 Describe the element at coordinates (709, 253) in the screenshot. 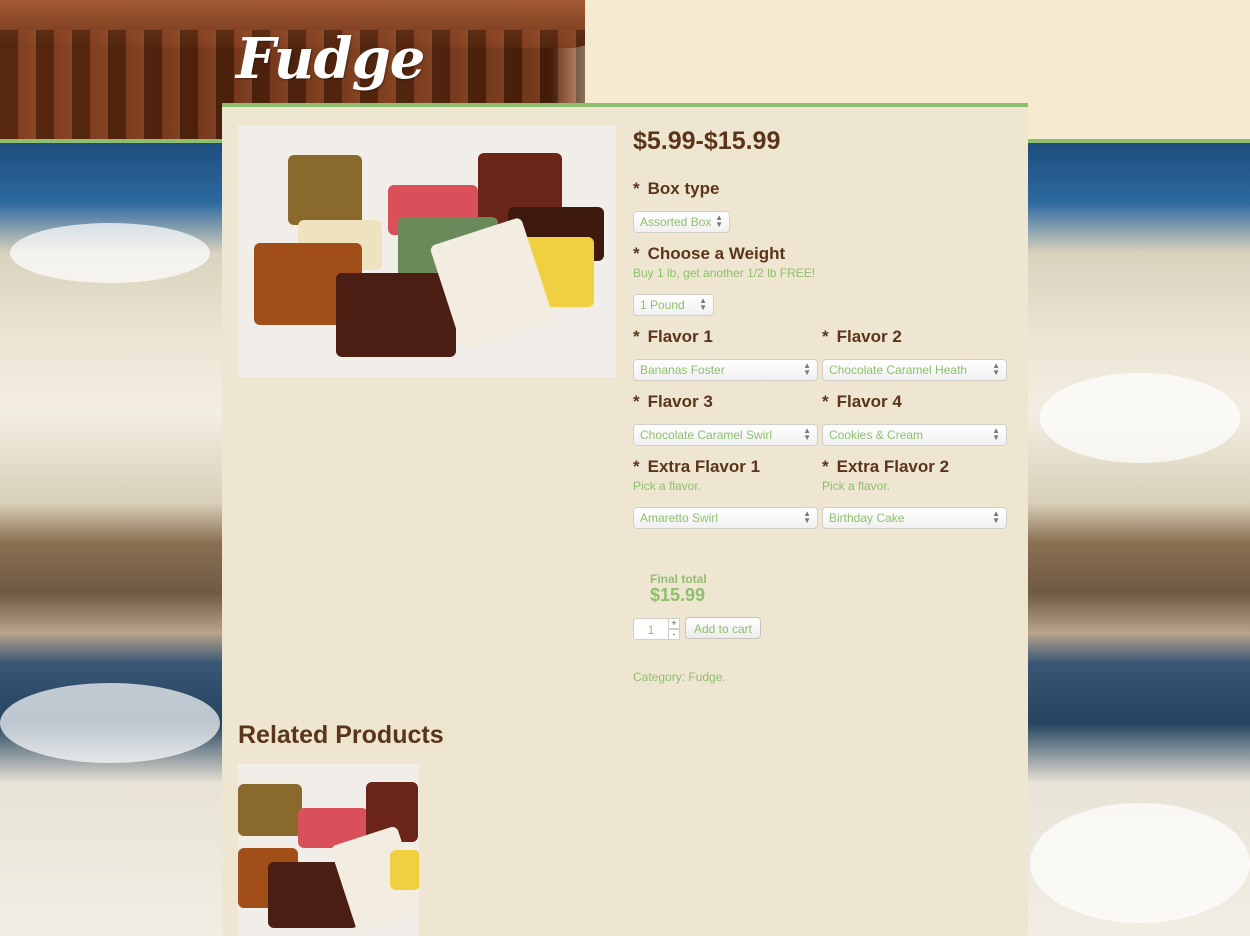

I see `weight-label: * Choose a Weight` at that location.